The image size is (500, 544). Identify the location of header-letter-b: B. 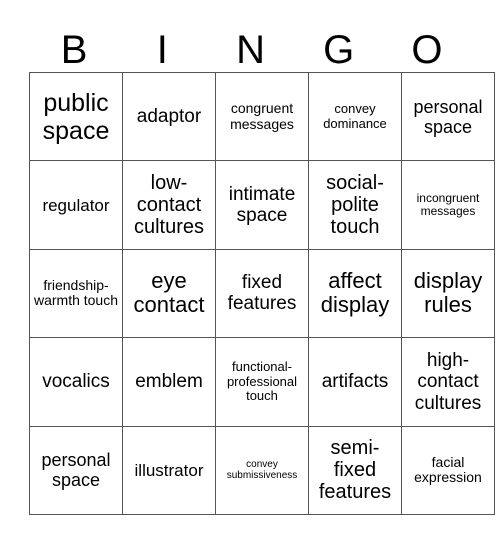
(74, 50).